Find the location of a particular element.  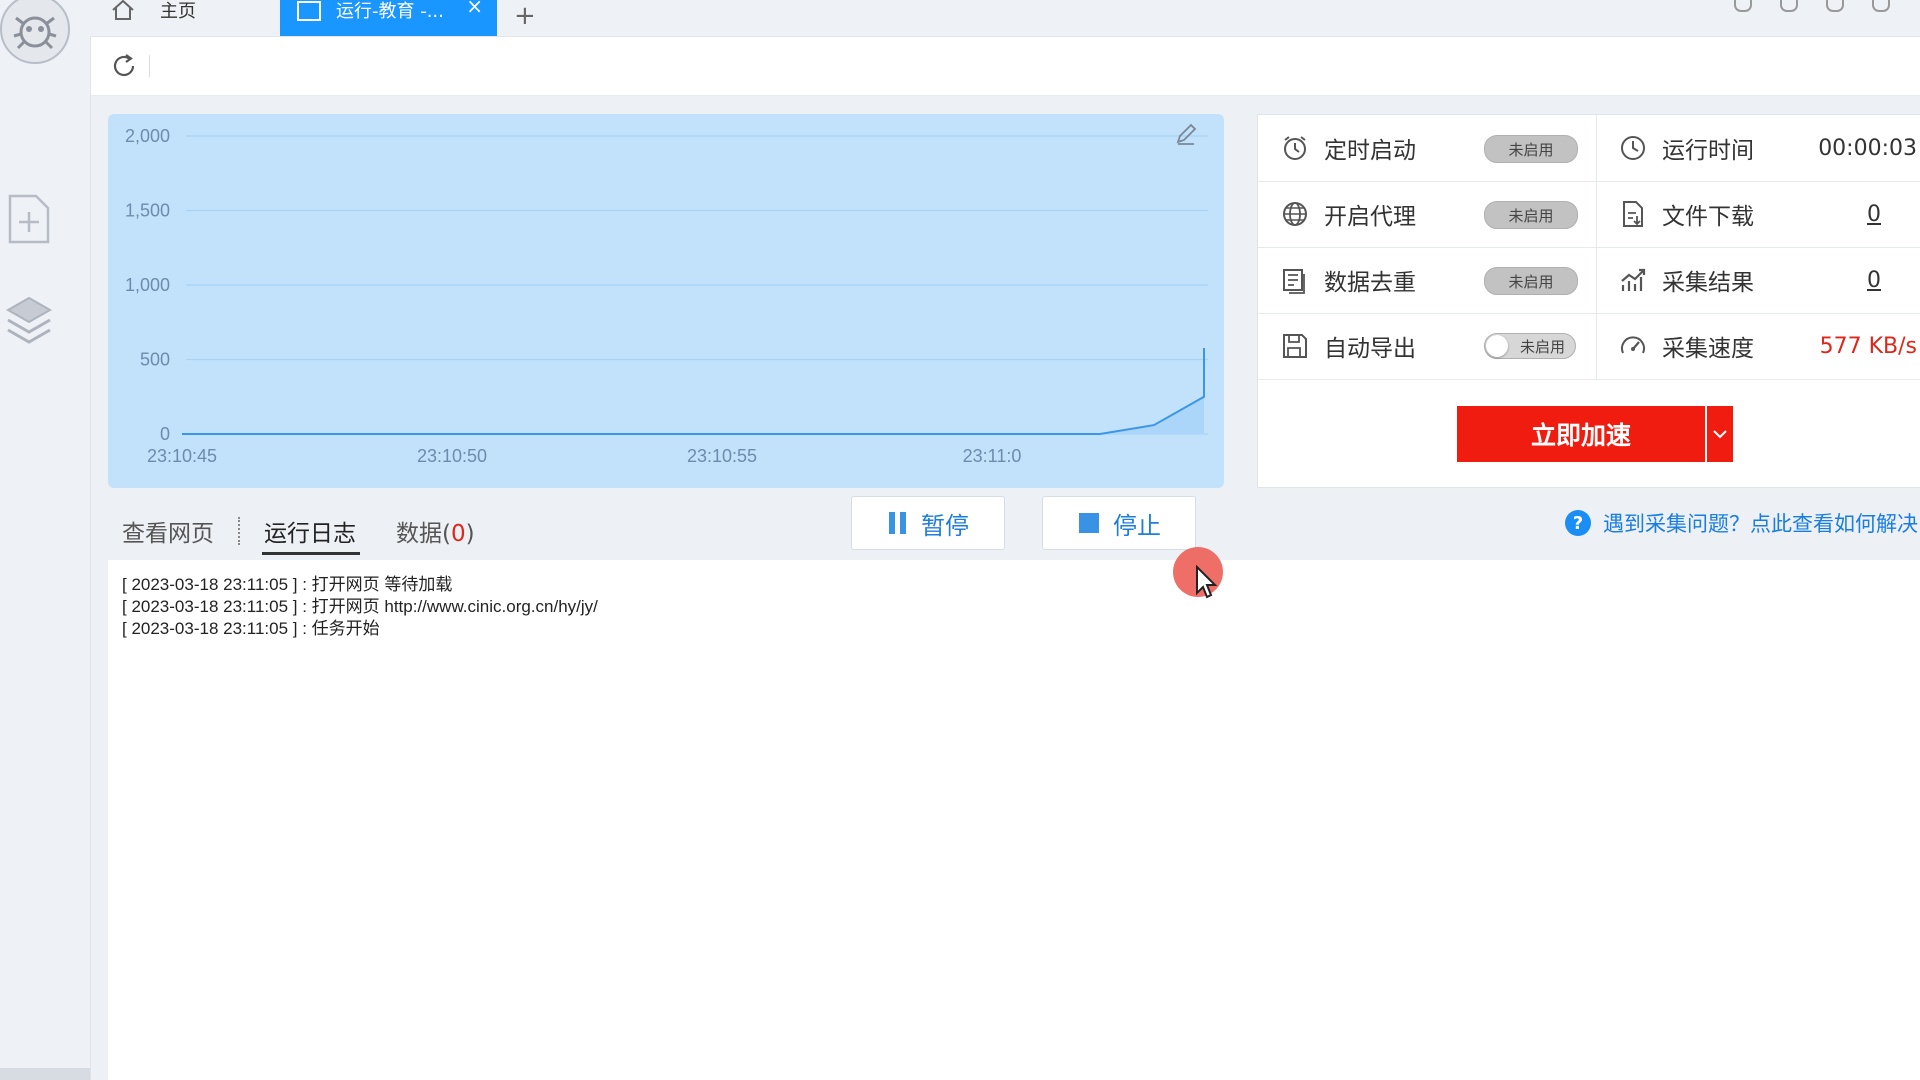

add-tab-button: + is located at coordinates (524, 17).